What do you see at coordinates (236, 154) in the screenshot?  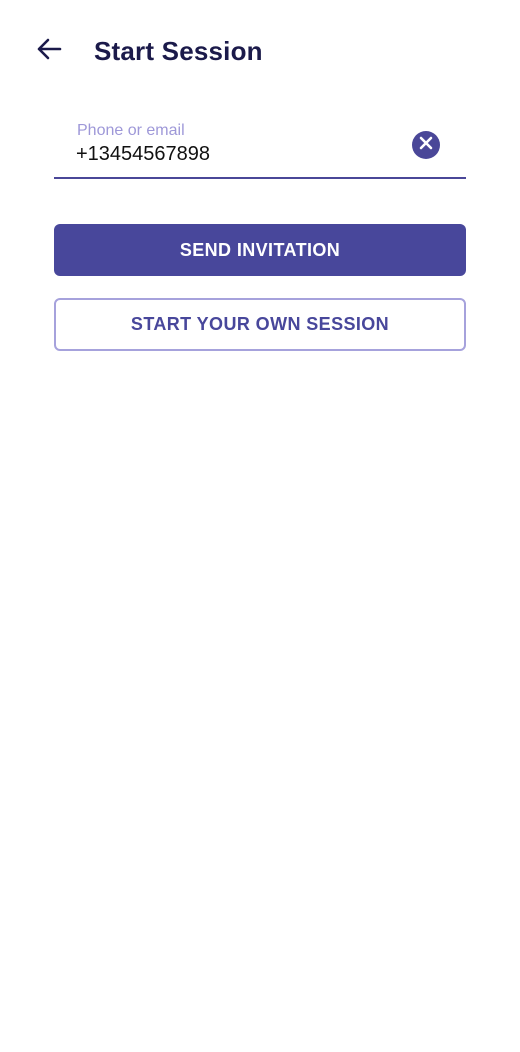 I see `contact-input` at bounding box center [236, 154].